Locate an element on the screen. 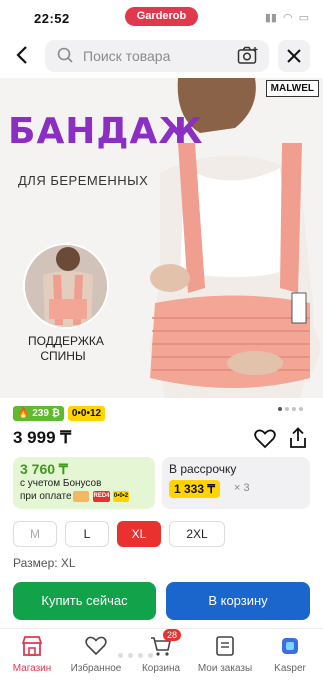 The image size is (323, 699). wifi-icon: ◠ is located at coordinates (287, 18).